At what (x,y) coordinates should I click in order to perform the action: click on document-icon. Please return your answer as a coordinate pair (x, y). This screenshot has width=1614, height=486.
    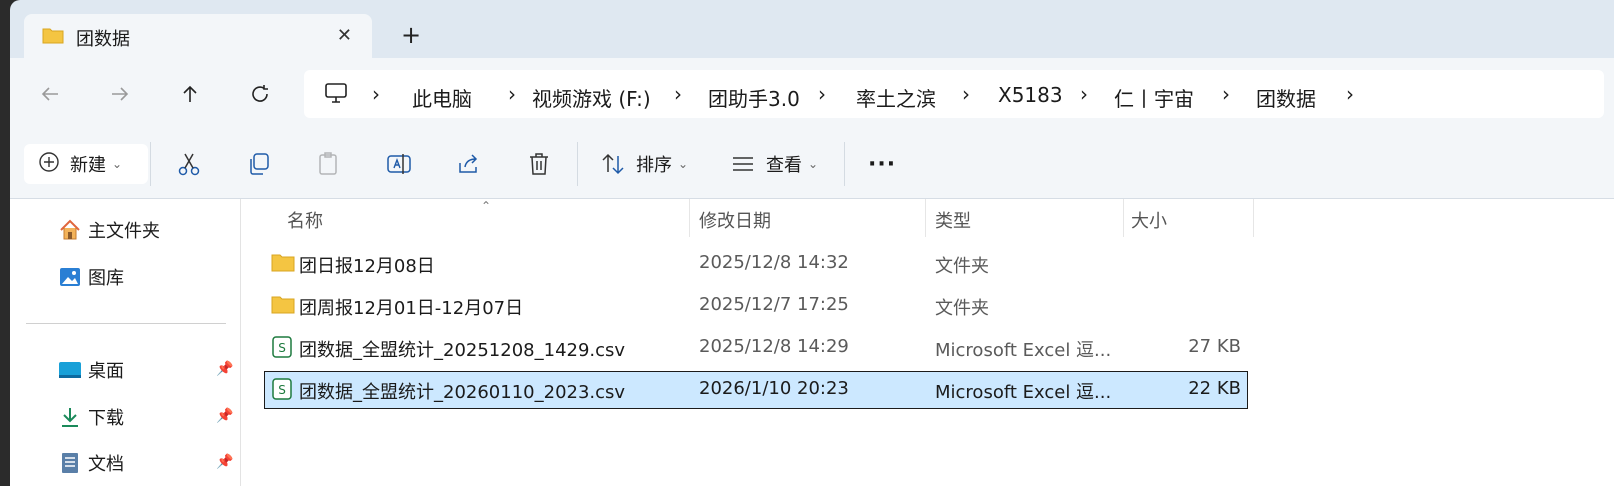
    Looking at the image, I should click on (70, 463).